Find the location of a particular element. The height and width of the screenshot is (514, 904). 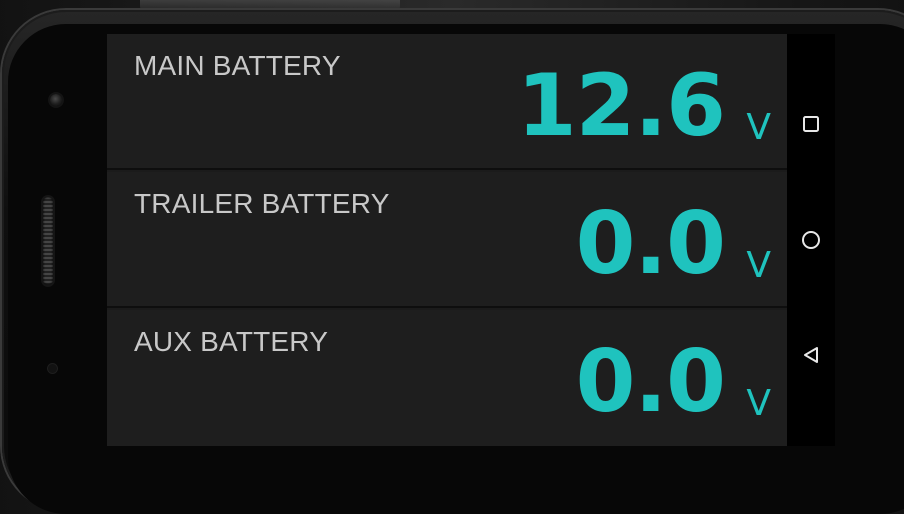

recents-square-icon is located at coordinates (811, 124).